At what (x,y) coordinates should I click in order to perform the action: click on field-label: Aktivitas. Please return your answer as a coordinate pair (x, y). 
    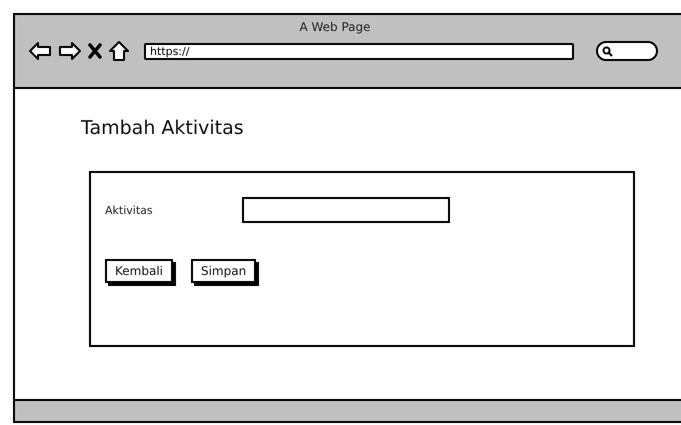
    Looking at the image, I should click on (129, 210).